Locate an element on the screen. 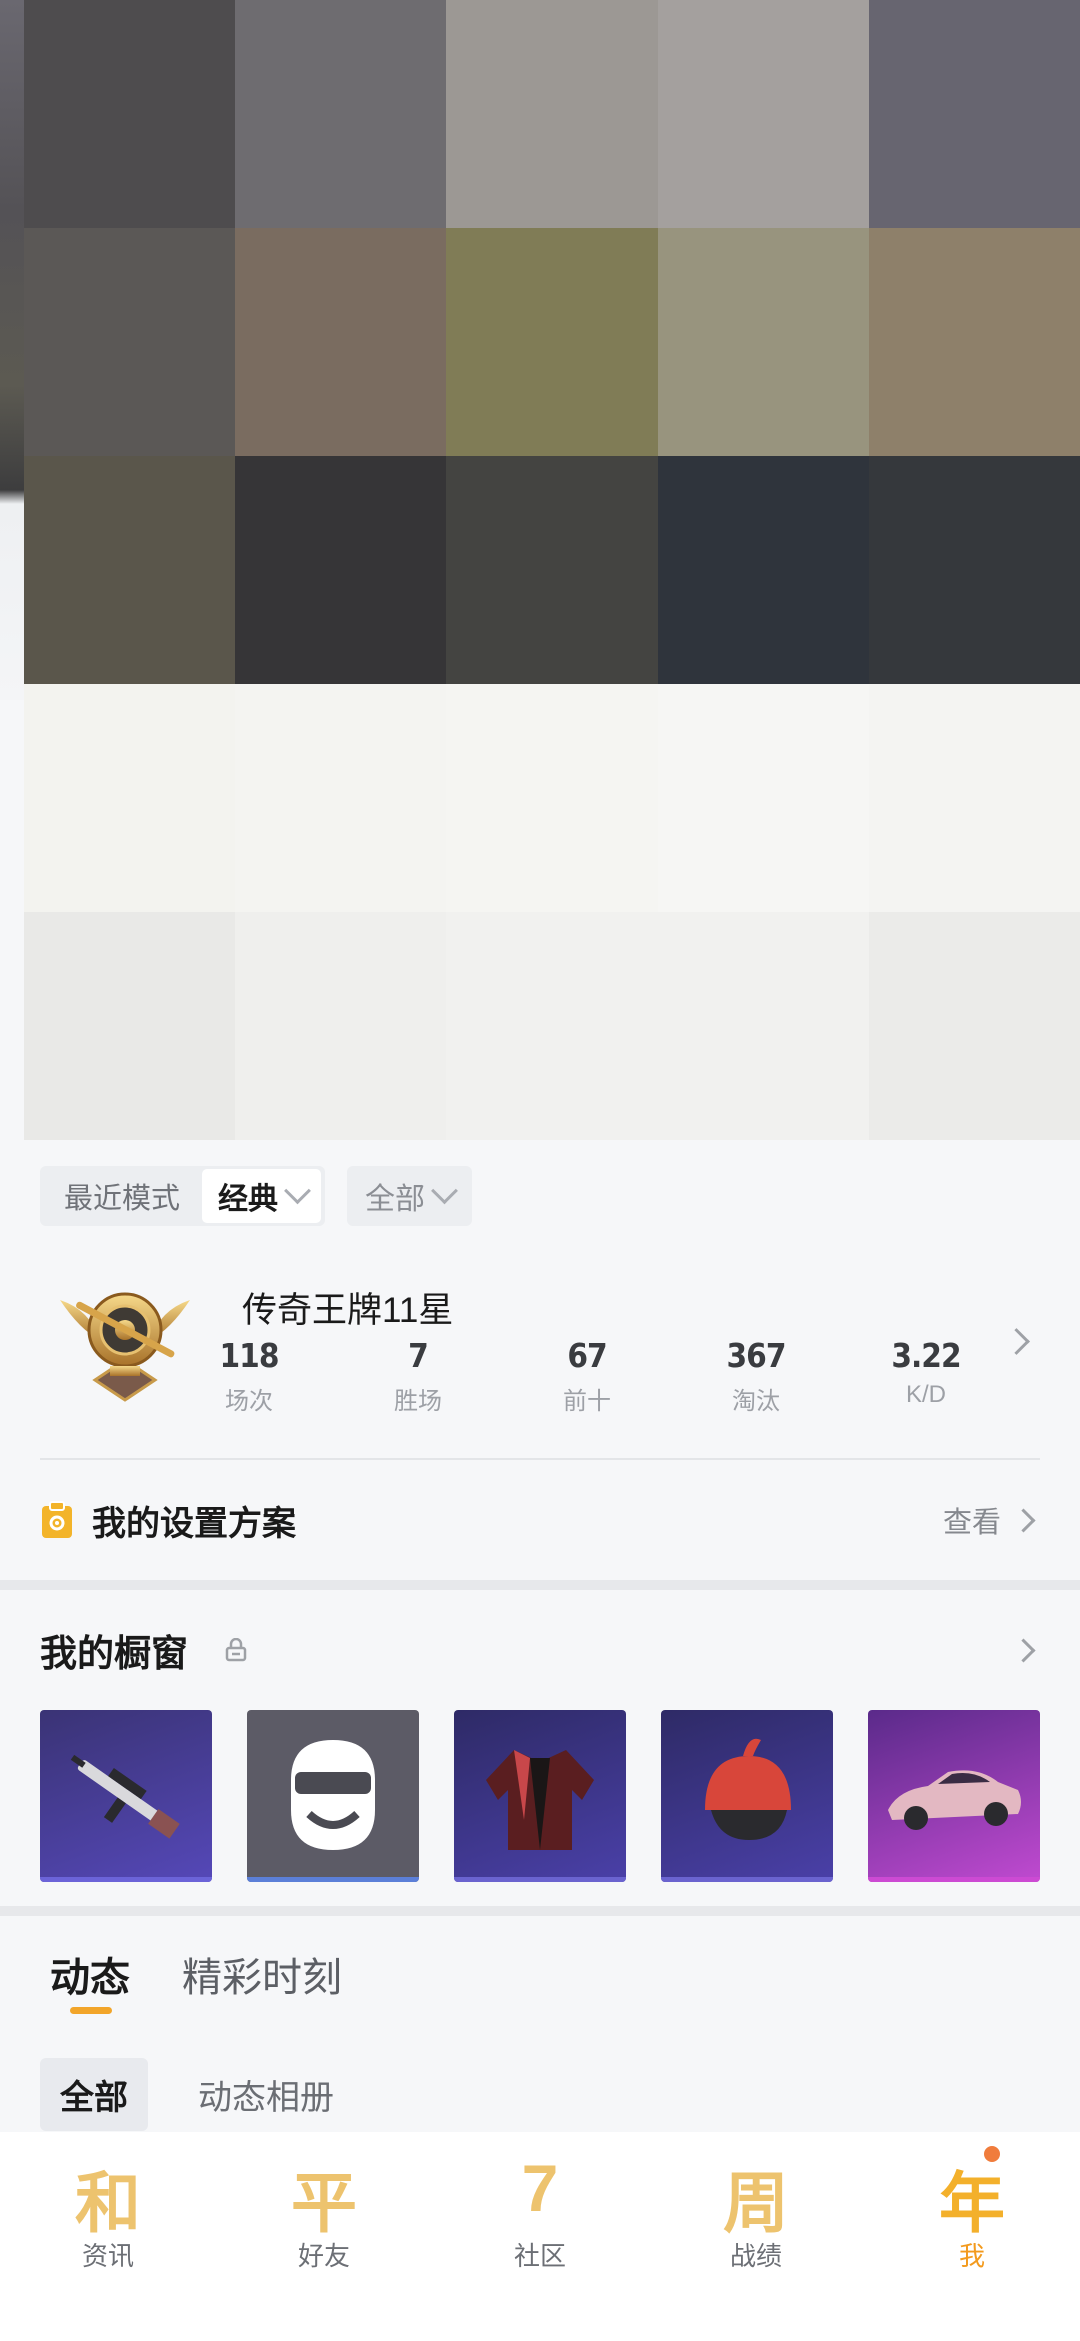 The width and height of the screenshot is (1080, 2341). subtab-all: 全部 is located at coordinates (94, 2094).